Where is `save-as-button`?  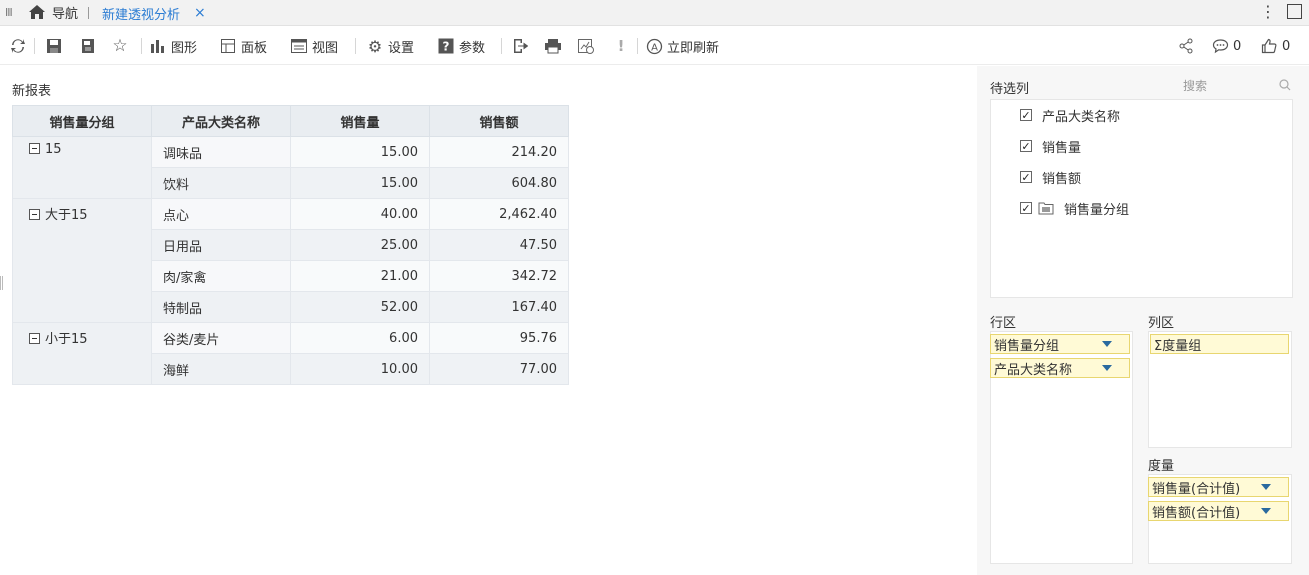
save-as-button is located at coordinates (88, 46).